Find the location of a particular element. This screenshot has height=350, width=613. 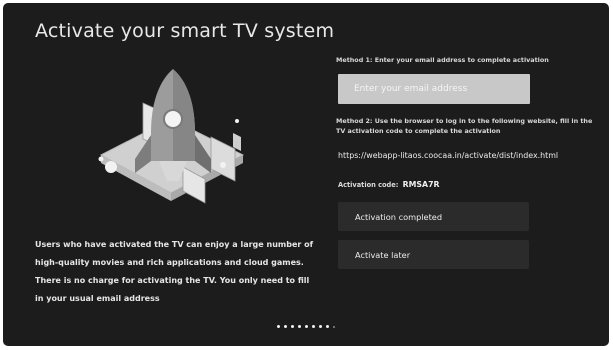

rocket-launch-illustration-icon is located at coordinates (171, 136).